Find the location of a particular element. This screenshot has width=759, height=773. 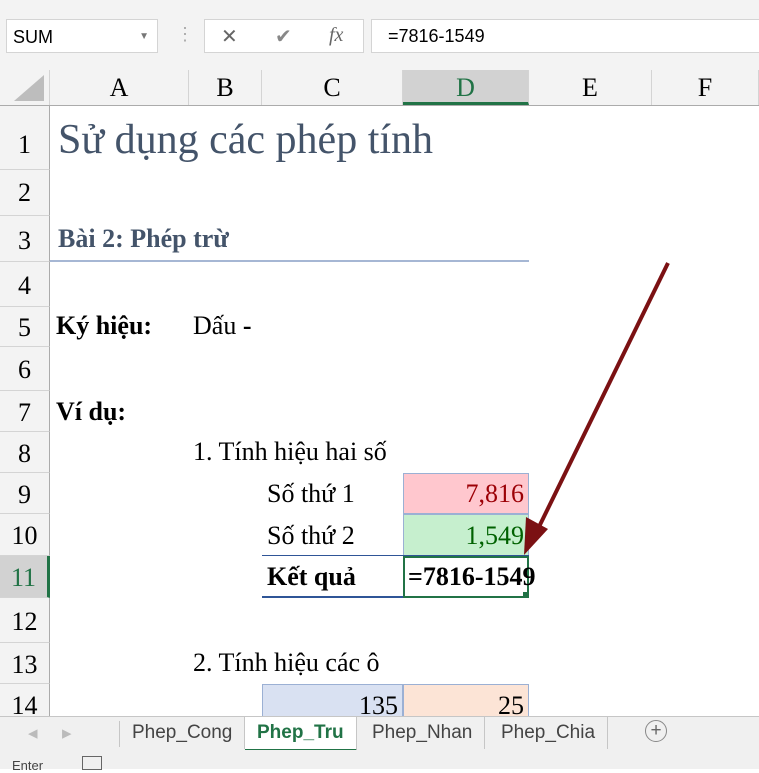

cancel-icon: ✕ is located at coordinates (229, 36).